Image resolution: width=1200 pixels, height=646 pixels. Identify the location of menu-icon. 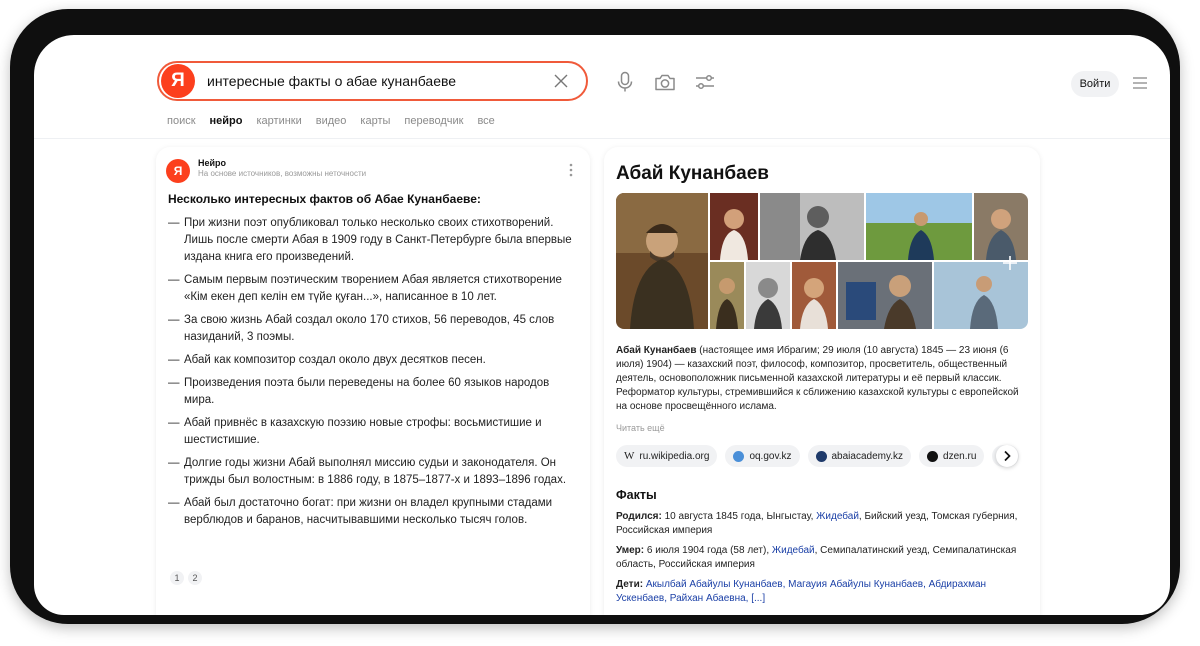
(1140, 83).